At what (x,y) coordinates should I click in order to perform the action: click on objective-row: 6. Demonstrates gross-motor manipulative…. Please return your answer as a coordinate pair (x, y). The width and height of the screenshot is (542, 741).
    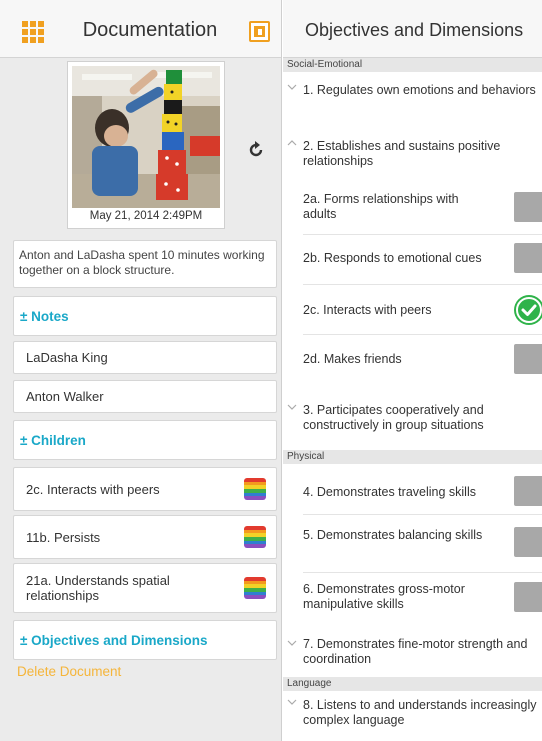
    Looking at the image, I should click on (412, 598).